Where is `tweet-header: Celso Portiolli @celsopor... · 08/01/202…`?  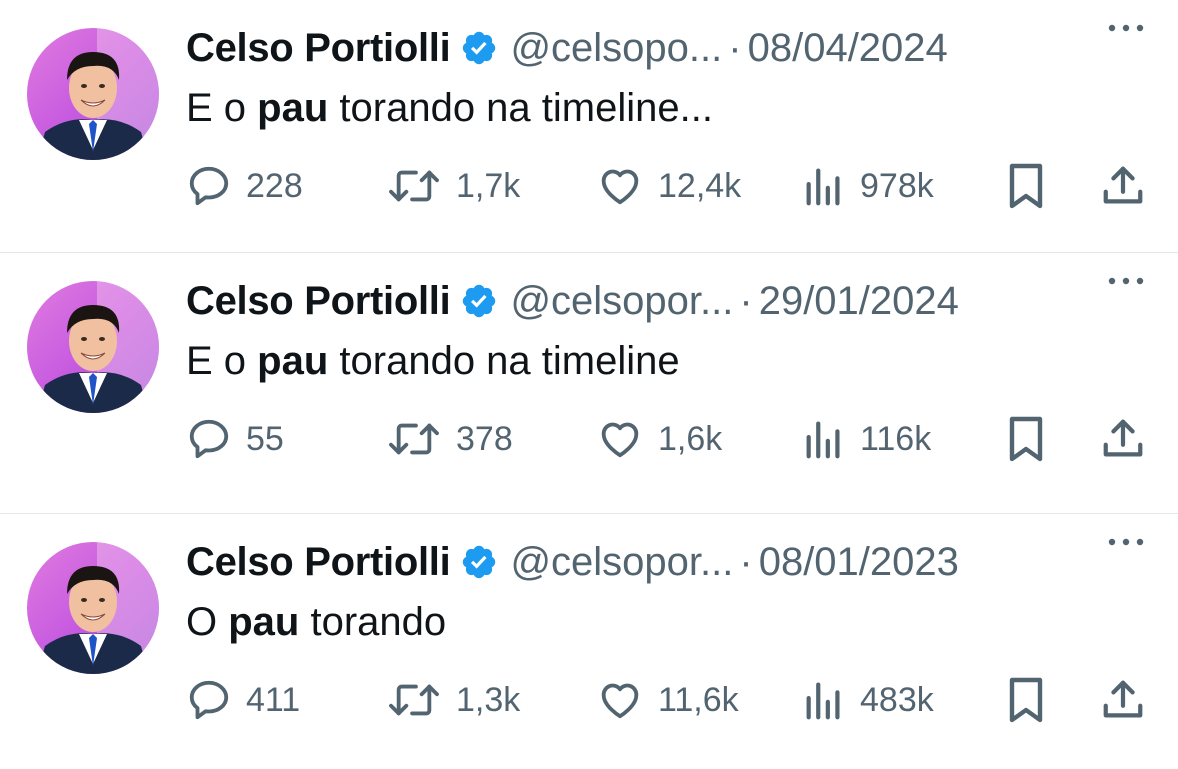 tweet-header: Celso Portiolli @celsopor... · 08/01/202… is located at coordinates (662, 562).